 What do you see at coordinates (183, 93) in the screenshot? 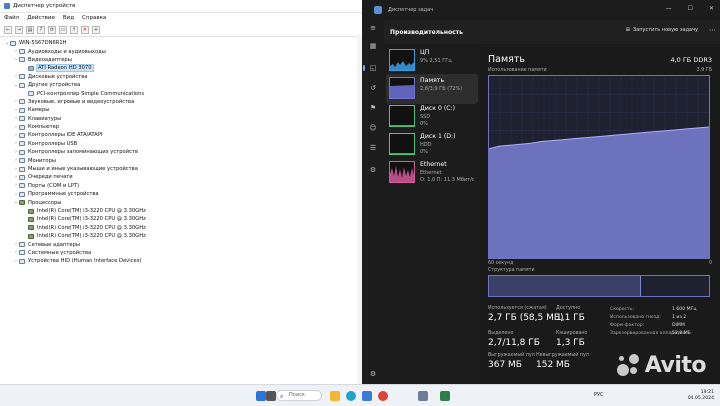
I see `tree-item: PCI-контроллер Simple Communications` at bounding box center [183, 93].